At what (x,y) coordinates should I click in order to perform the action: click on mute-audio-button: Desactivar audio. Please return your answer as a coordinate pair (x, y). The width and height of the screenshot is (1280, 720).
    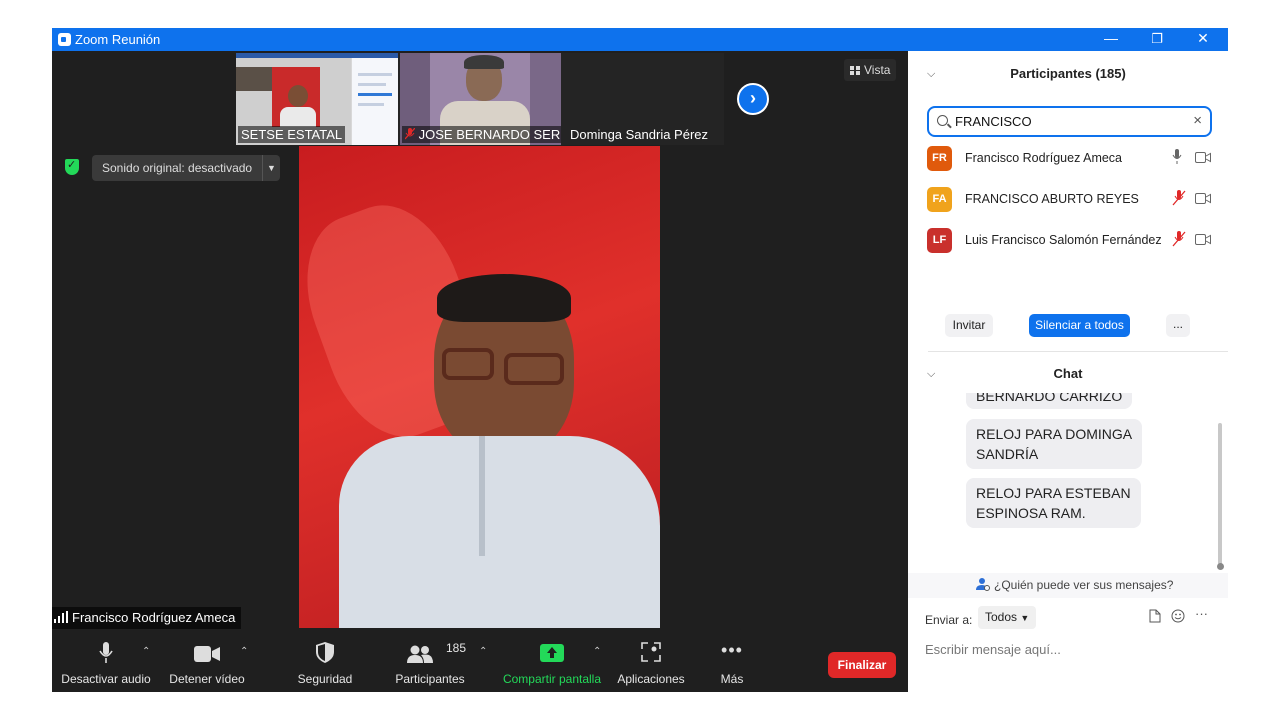
    Looking at the image, I should click on (106, 663).